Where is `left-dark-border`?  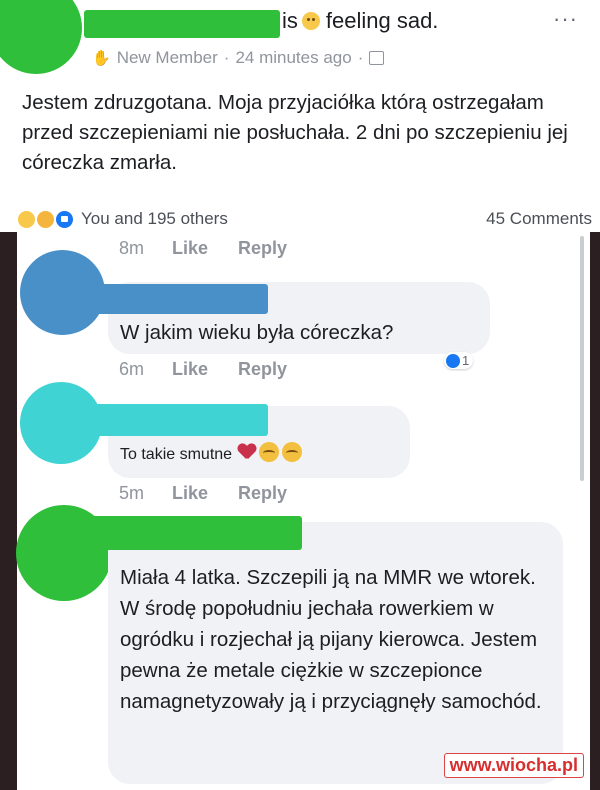
left-dark-border is located at coordinates (8, 511).